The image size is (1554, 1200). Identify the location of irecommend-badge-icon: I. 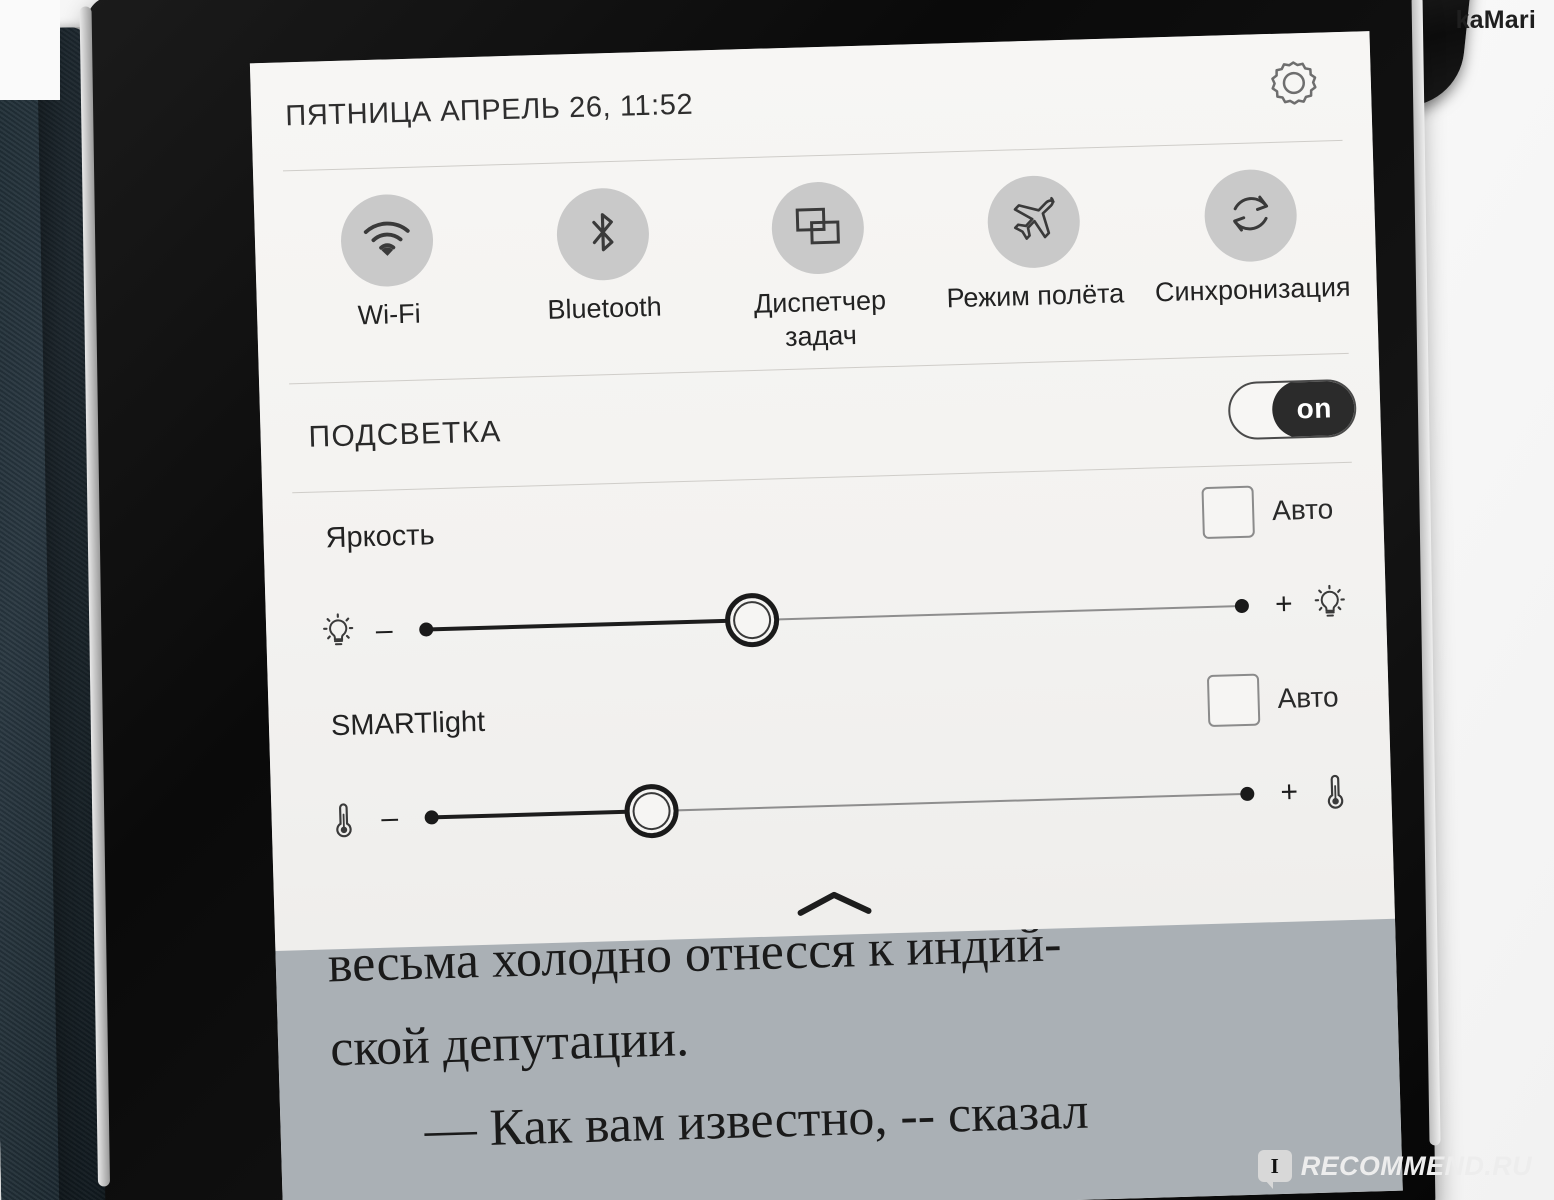
(1274, 1169).